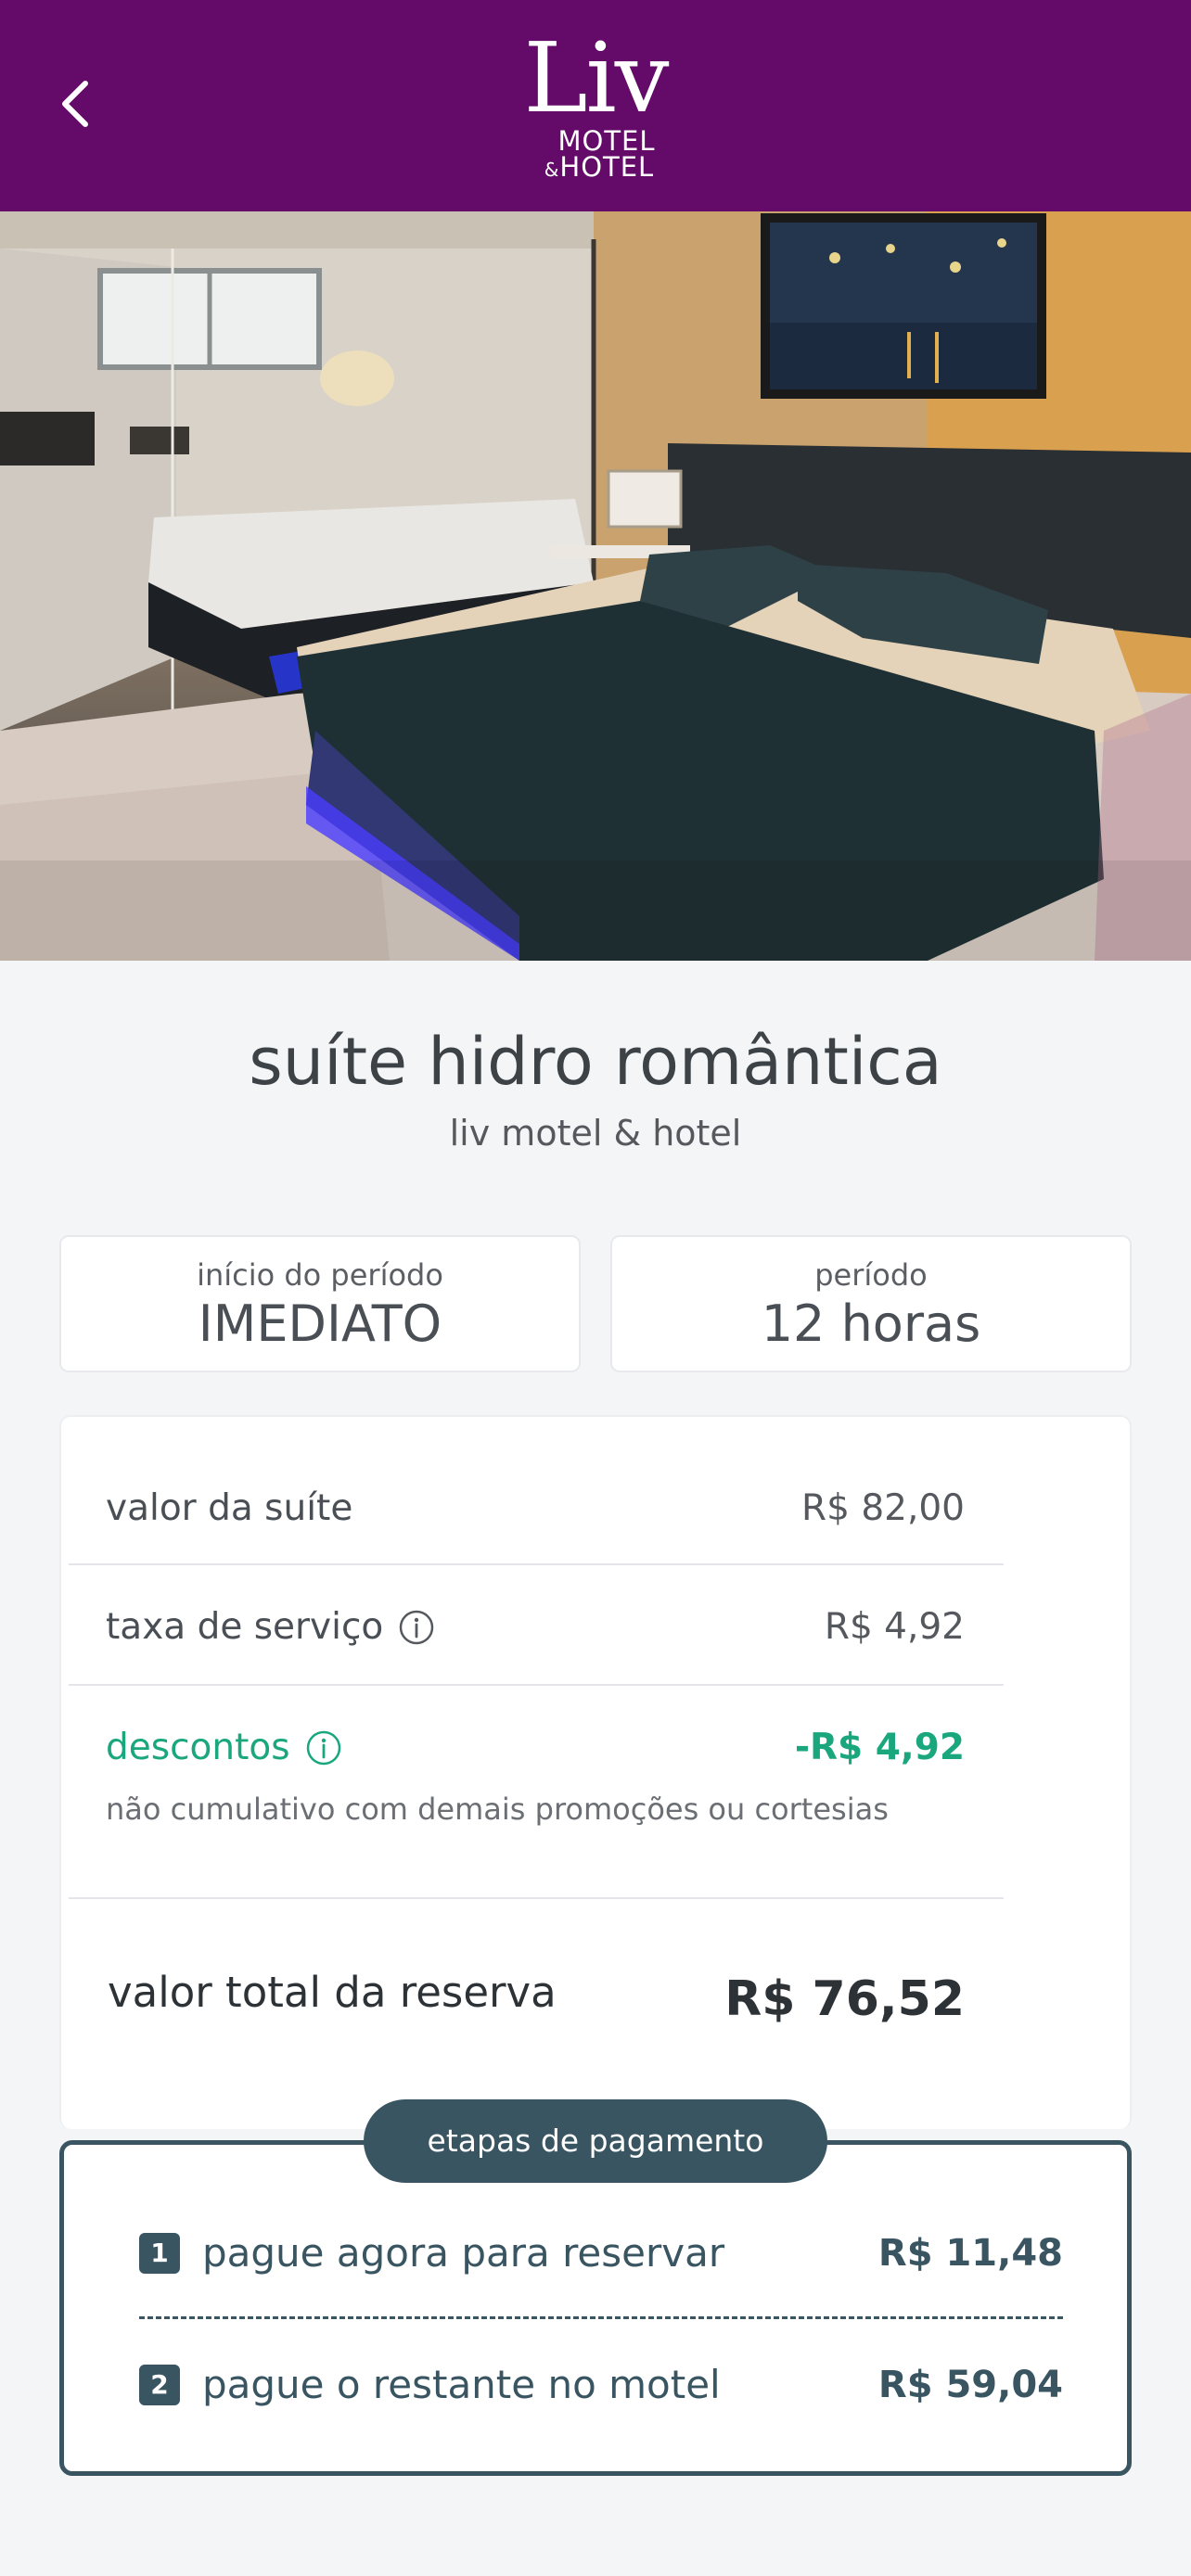 This screenshot has width=1191, height=2576. What do you see at coordinates (462, 2384) in the screenshot?
I see `step-label: pague o restante no motel` at bounding box center [462, 2384].